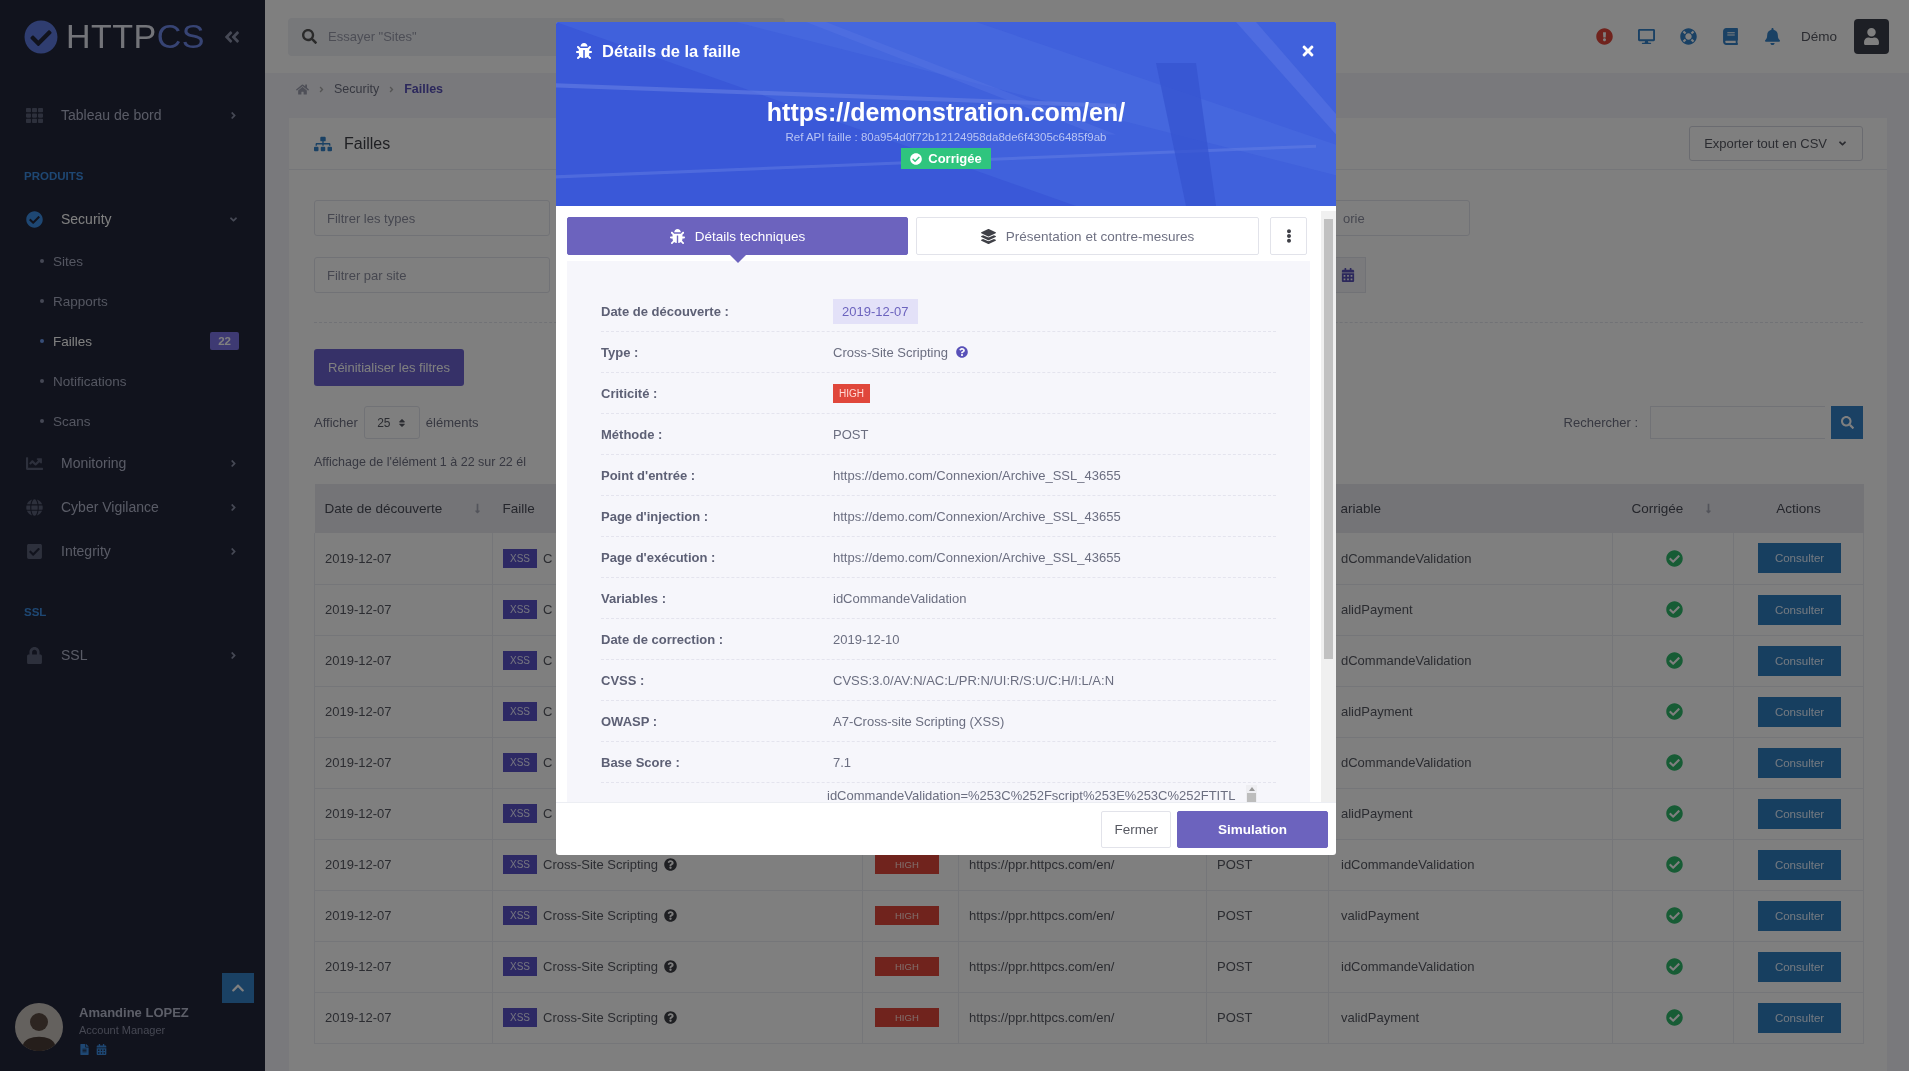 Image resolution: width=1909 pixels, height=1071 pixels. What do you see at coordinates (974, 680) in the screenshot?
I see `detail-value: CVSS:3.0/AV:N/AC:L/PR:N/UI:R/S:U/C:H/I:L/A:N` at bounding box center [974, 680].